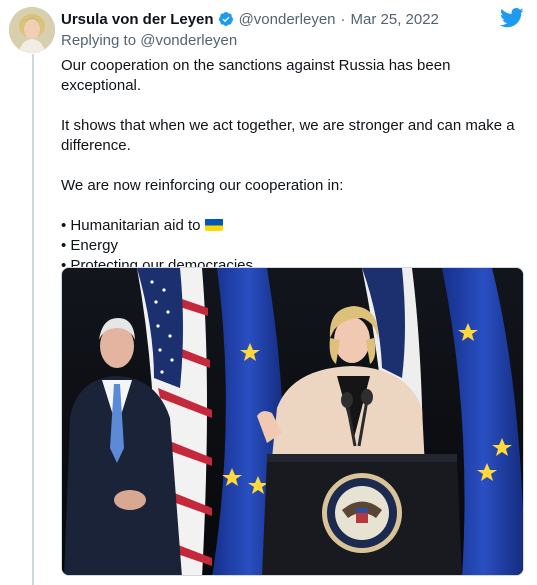  I want to click on twitter-bird-icon, so click(511, 18).